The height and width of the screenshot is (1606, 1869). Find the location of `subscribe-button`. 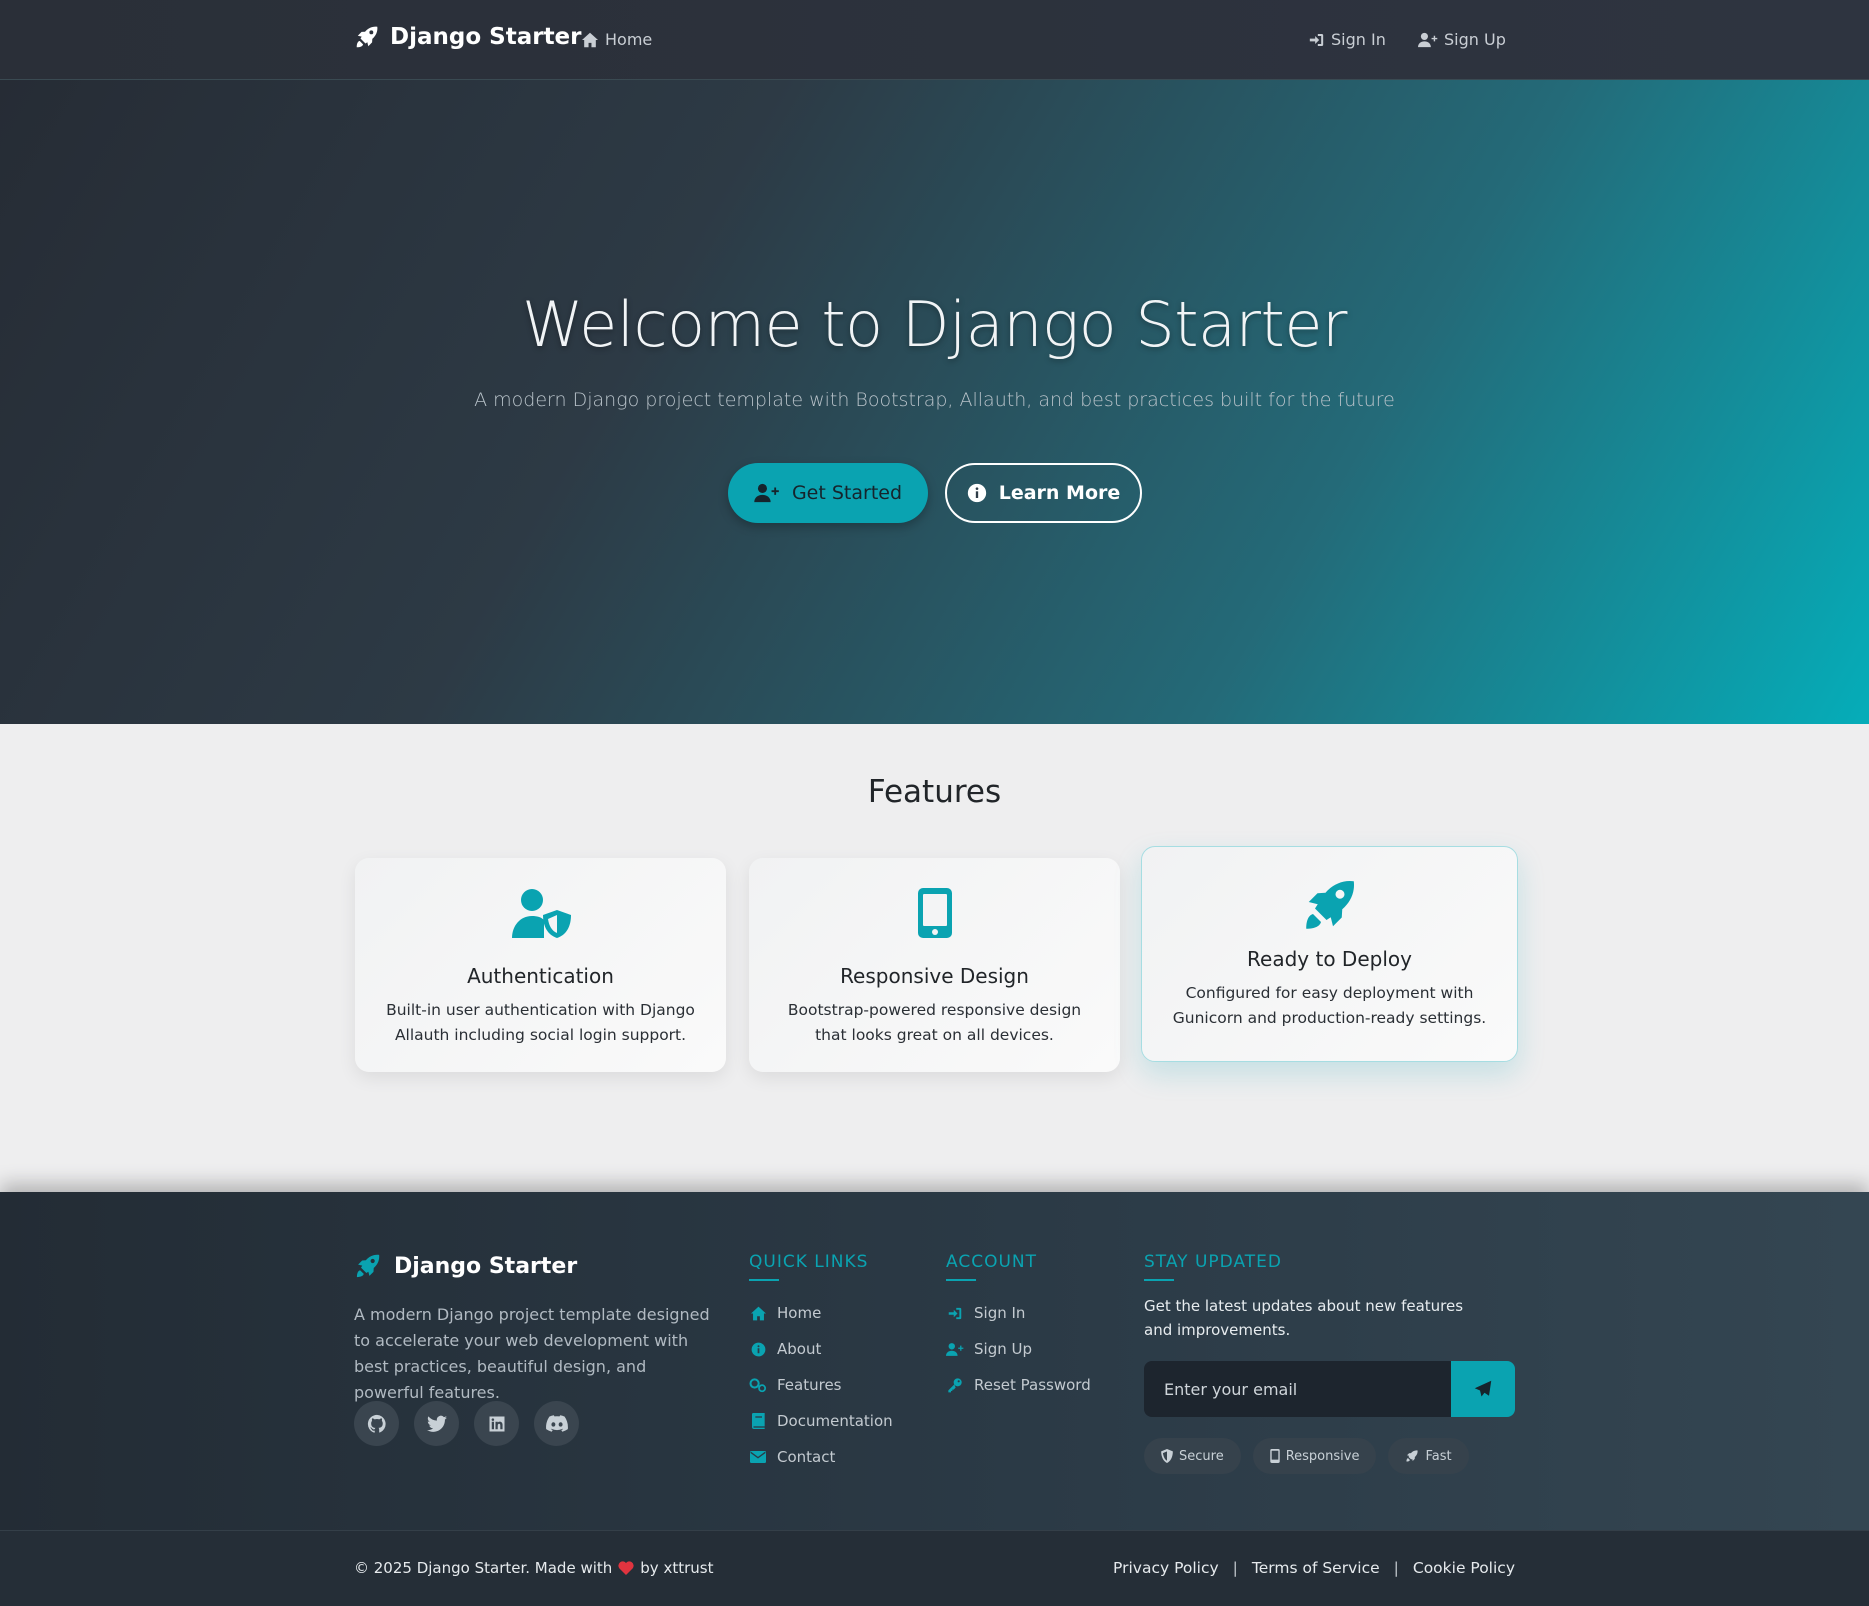

subscribe-button is located at coordinates (1483, 1389).